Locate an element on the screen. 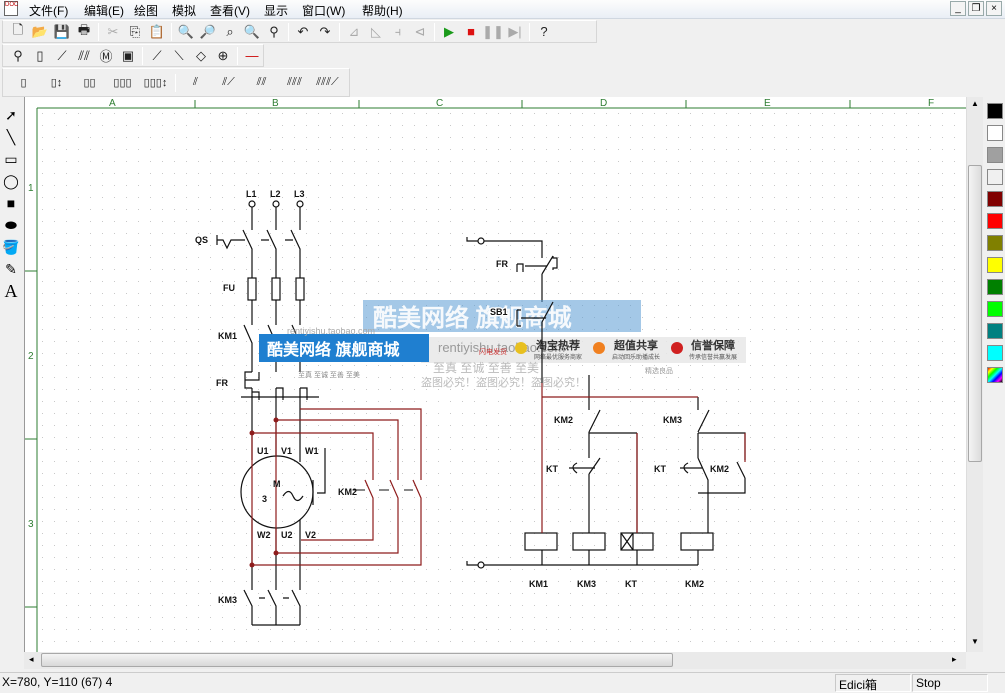 This screenshot has height=693, width=1005. menu-draw: 绘图 is located at coordinates (146, 10).